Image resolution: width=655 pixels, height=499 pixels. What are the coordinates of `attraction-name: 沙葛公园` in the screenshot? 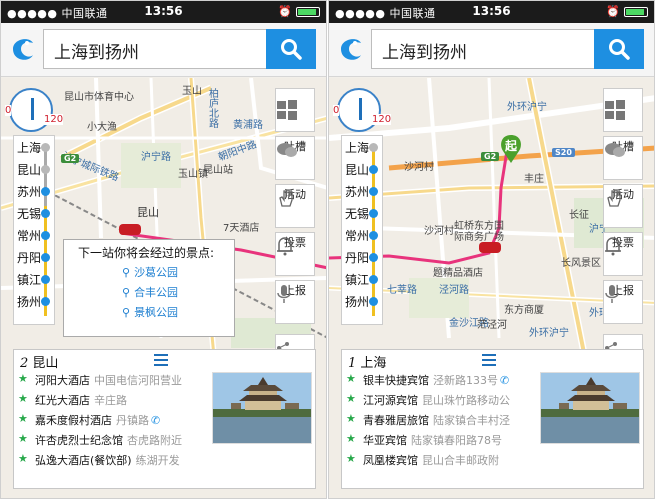 It's located at (156, 272).